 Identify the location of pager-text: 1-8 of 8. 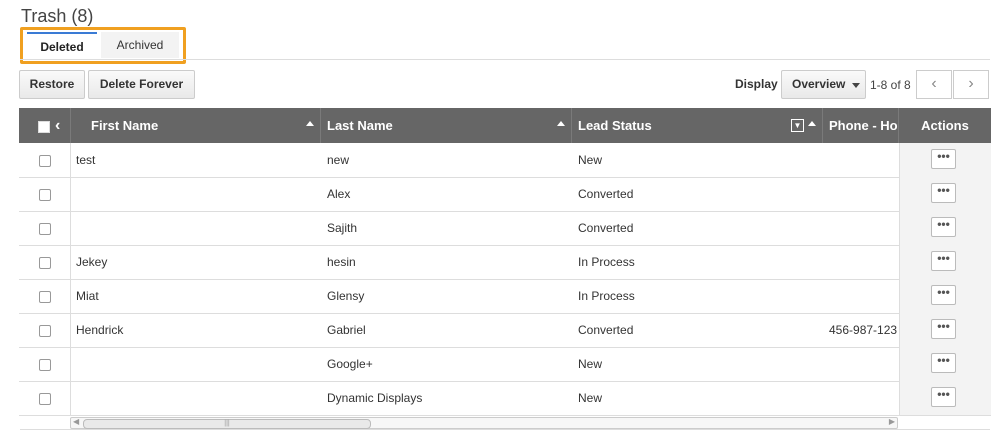
(890, 85).